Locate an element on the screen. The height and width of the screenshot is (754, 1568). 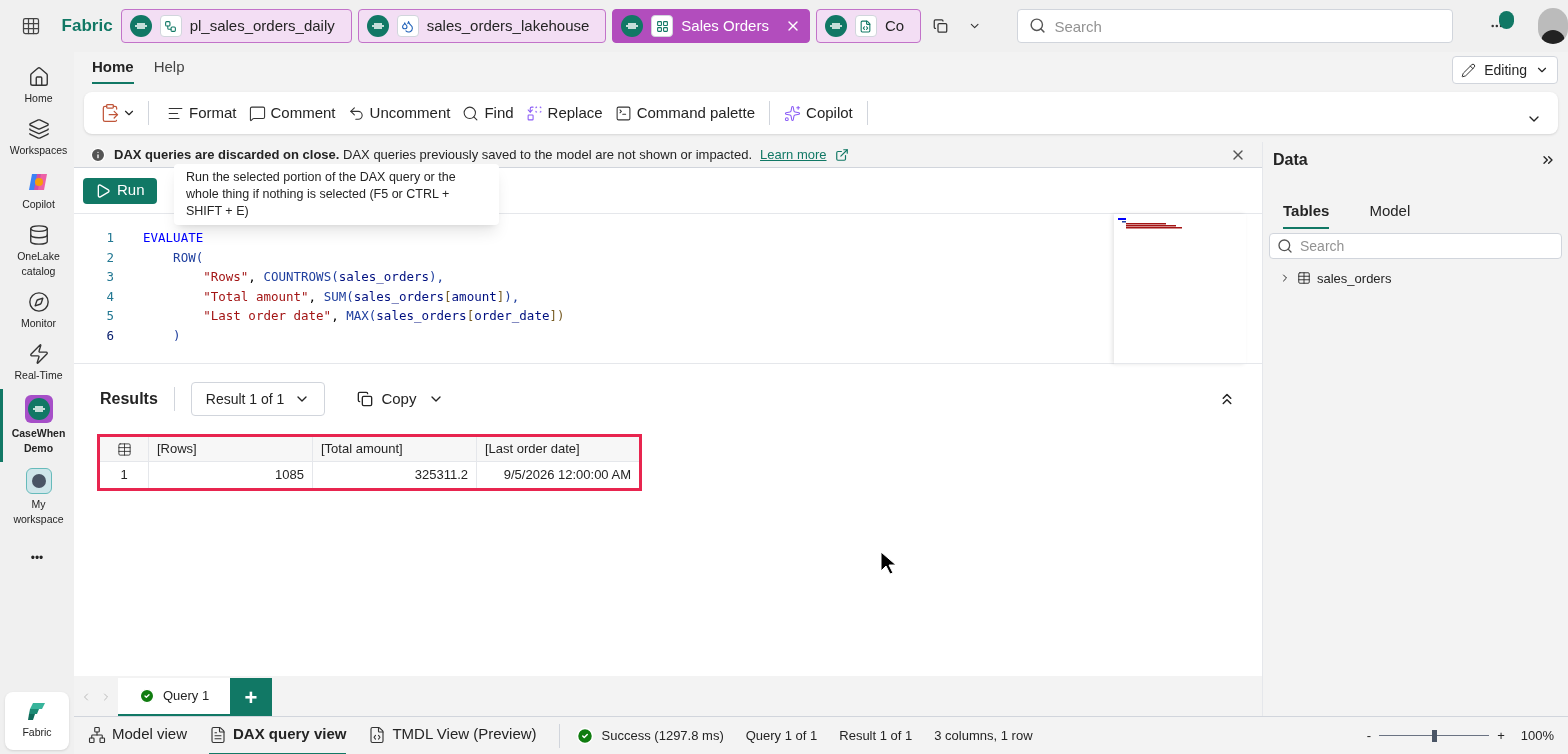
query-tab: Query 1 is located at coordinates (174, 697).